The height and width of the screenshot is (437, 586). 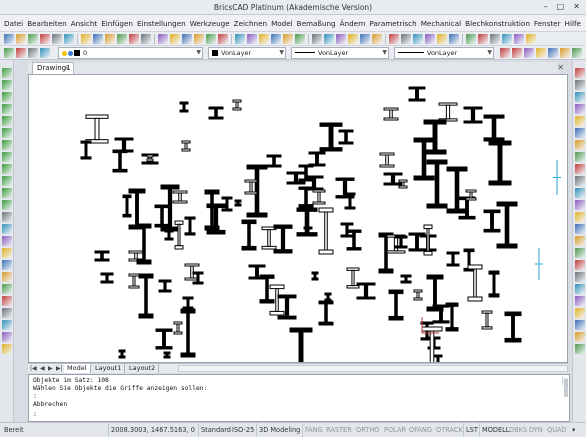 I want to click on toggle-dyn: DYN, so click(x=536, y=430).